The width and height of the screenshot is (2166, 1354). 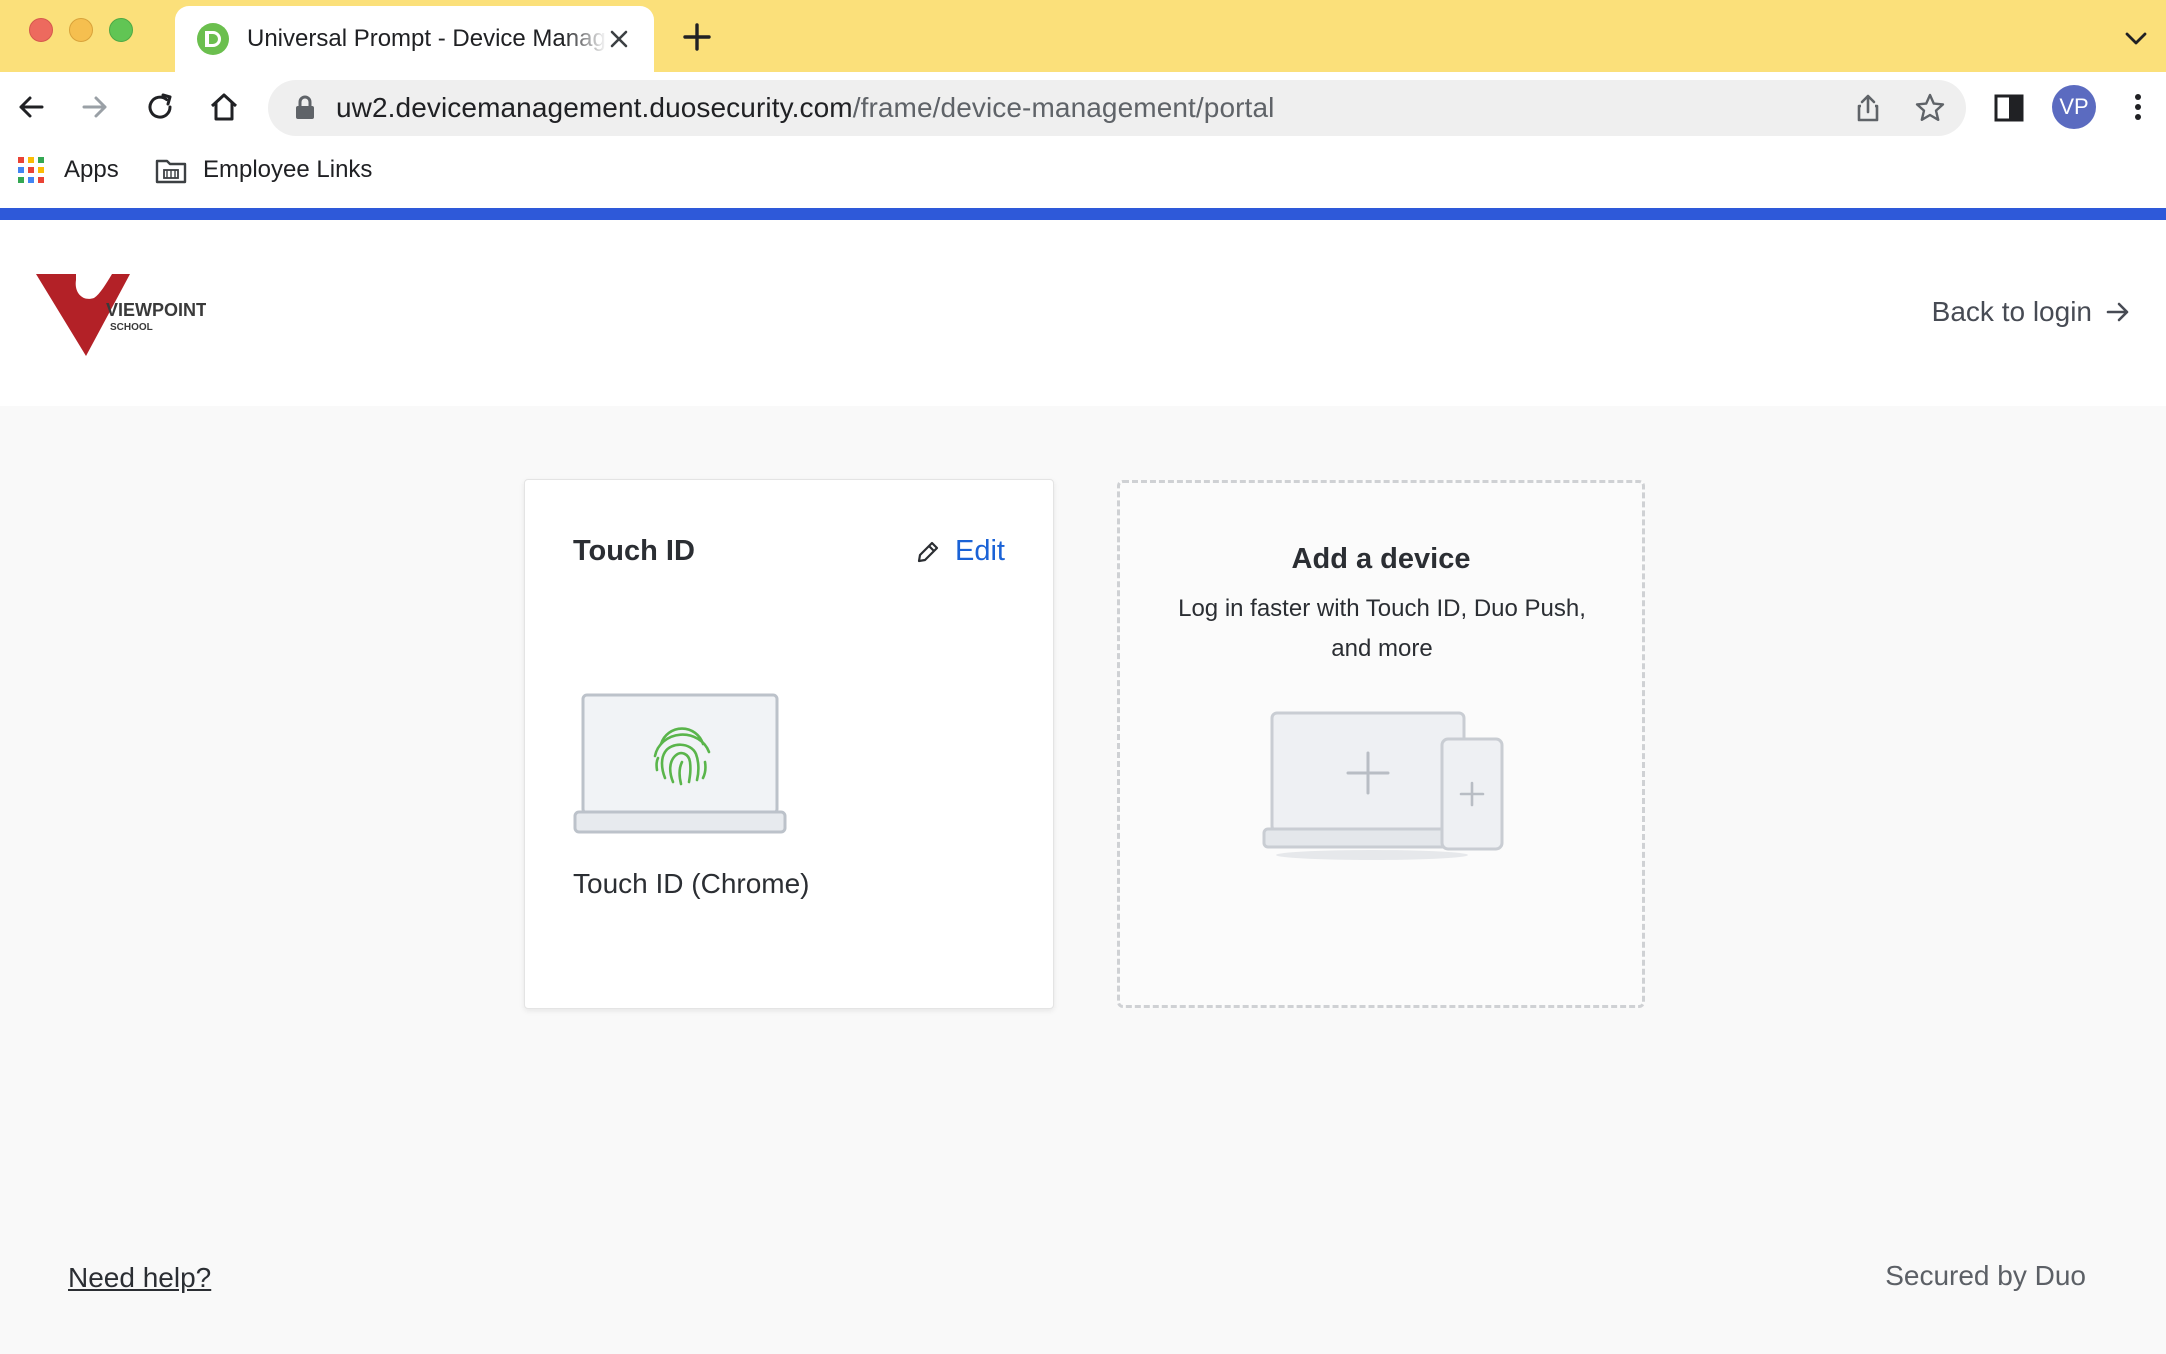 I want to click on duo-favicon-icon, so click(x=213, y=39).